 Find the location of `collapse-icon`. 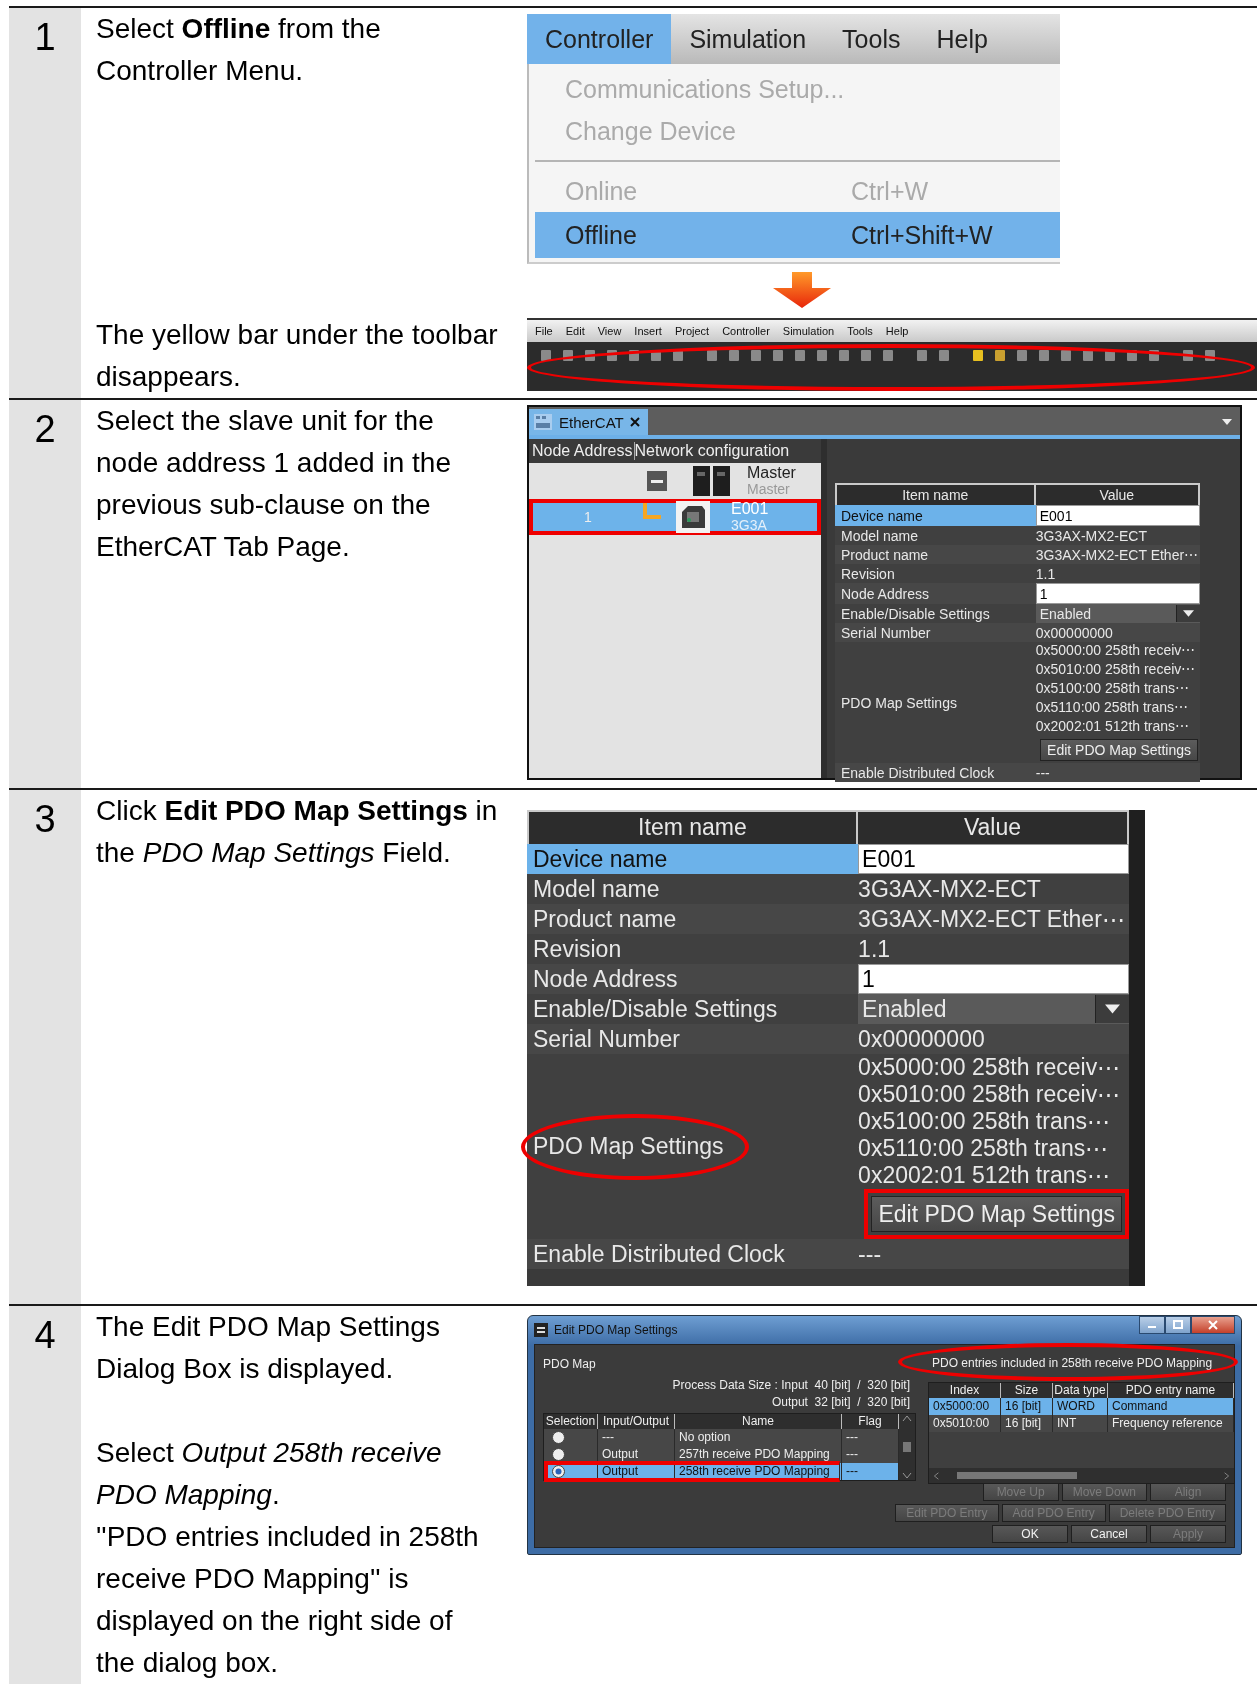

collapse-icon is located at coordinates (657, 481).